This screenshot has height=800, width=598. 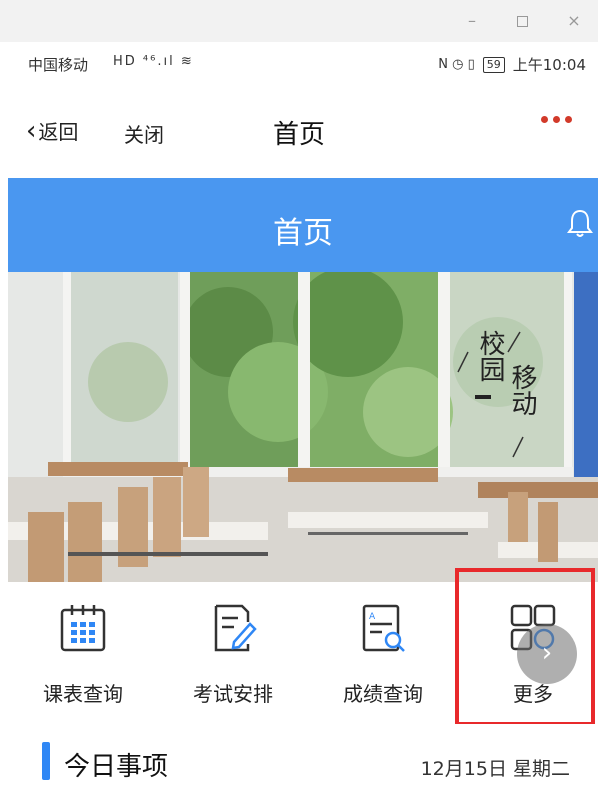 I want to click on window-chrome: – ×, so click(x=299, y=21).